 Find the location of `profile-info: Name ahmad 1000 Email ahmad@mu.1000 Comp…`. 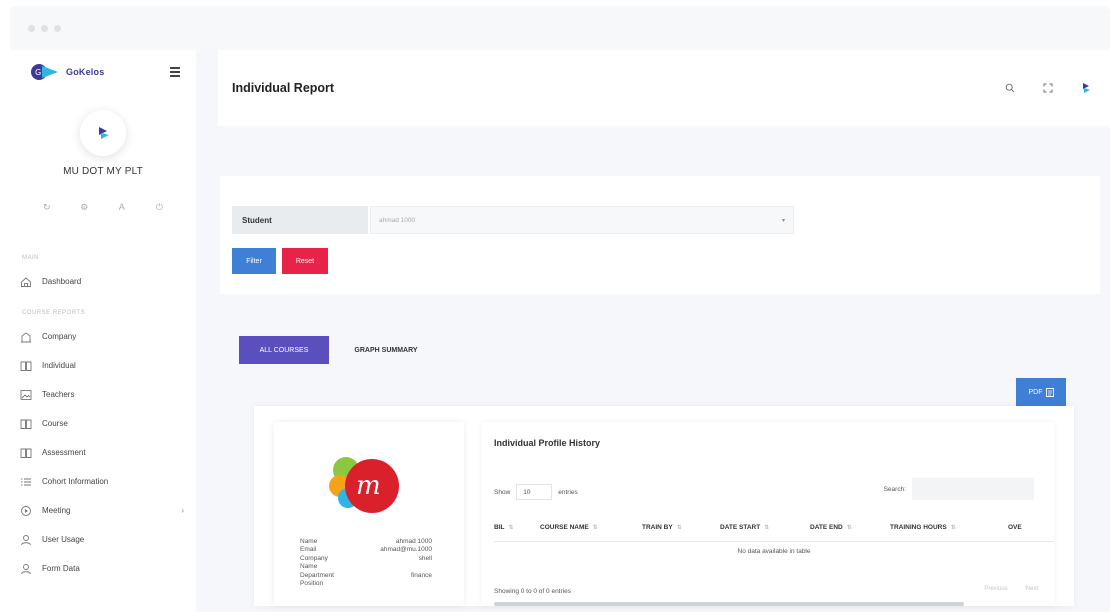

profile-info: Name ahmad 1000 Email ahmad@mu.1000 Comp… is located at coordinates (366, 563).